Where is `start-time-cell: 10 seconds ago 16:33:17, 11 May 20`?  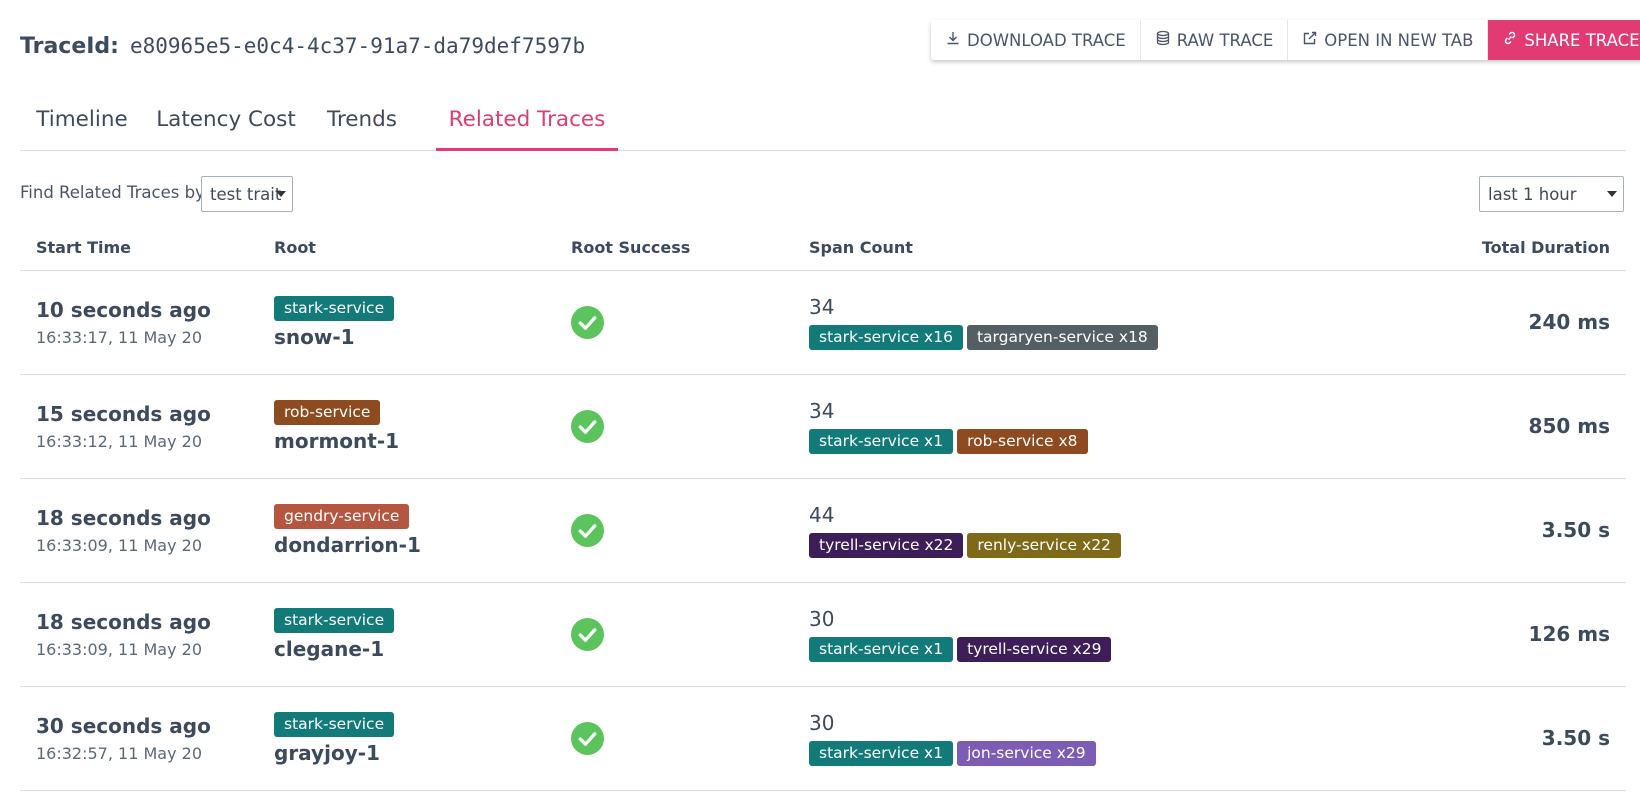 start-time-cell: 10 seconds ago 16:33:17, 11 May 20 is located at coordinates (139, 322).